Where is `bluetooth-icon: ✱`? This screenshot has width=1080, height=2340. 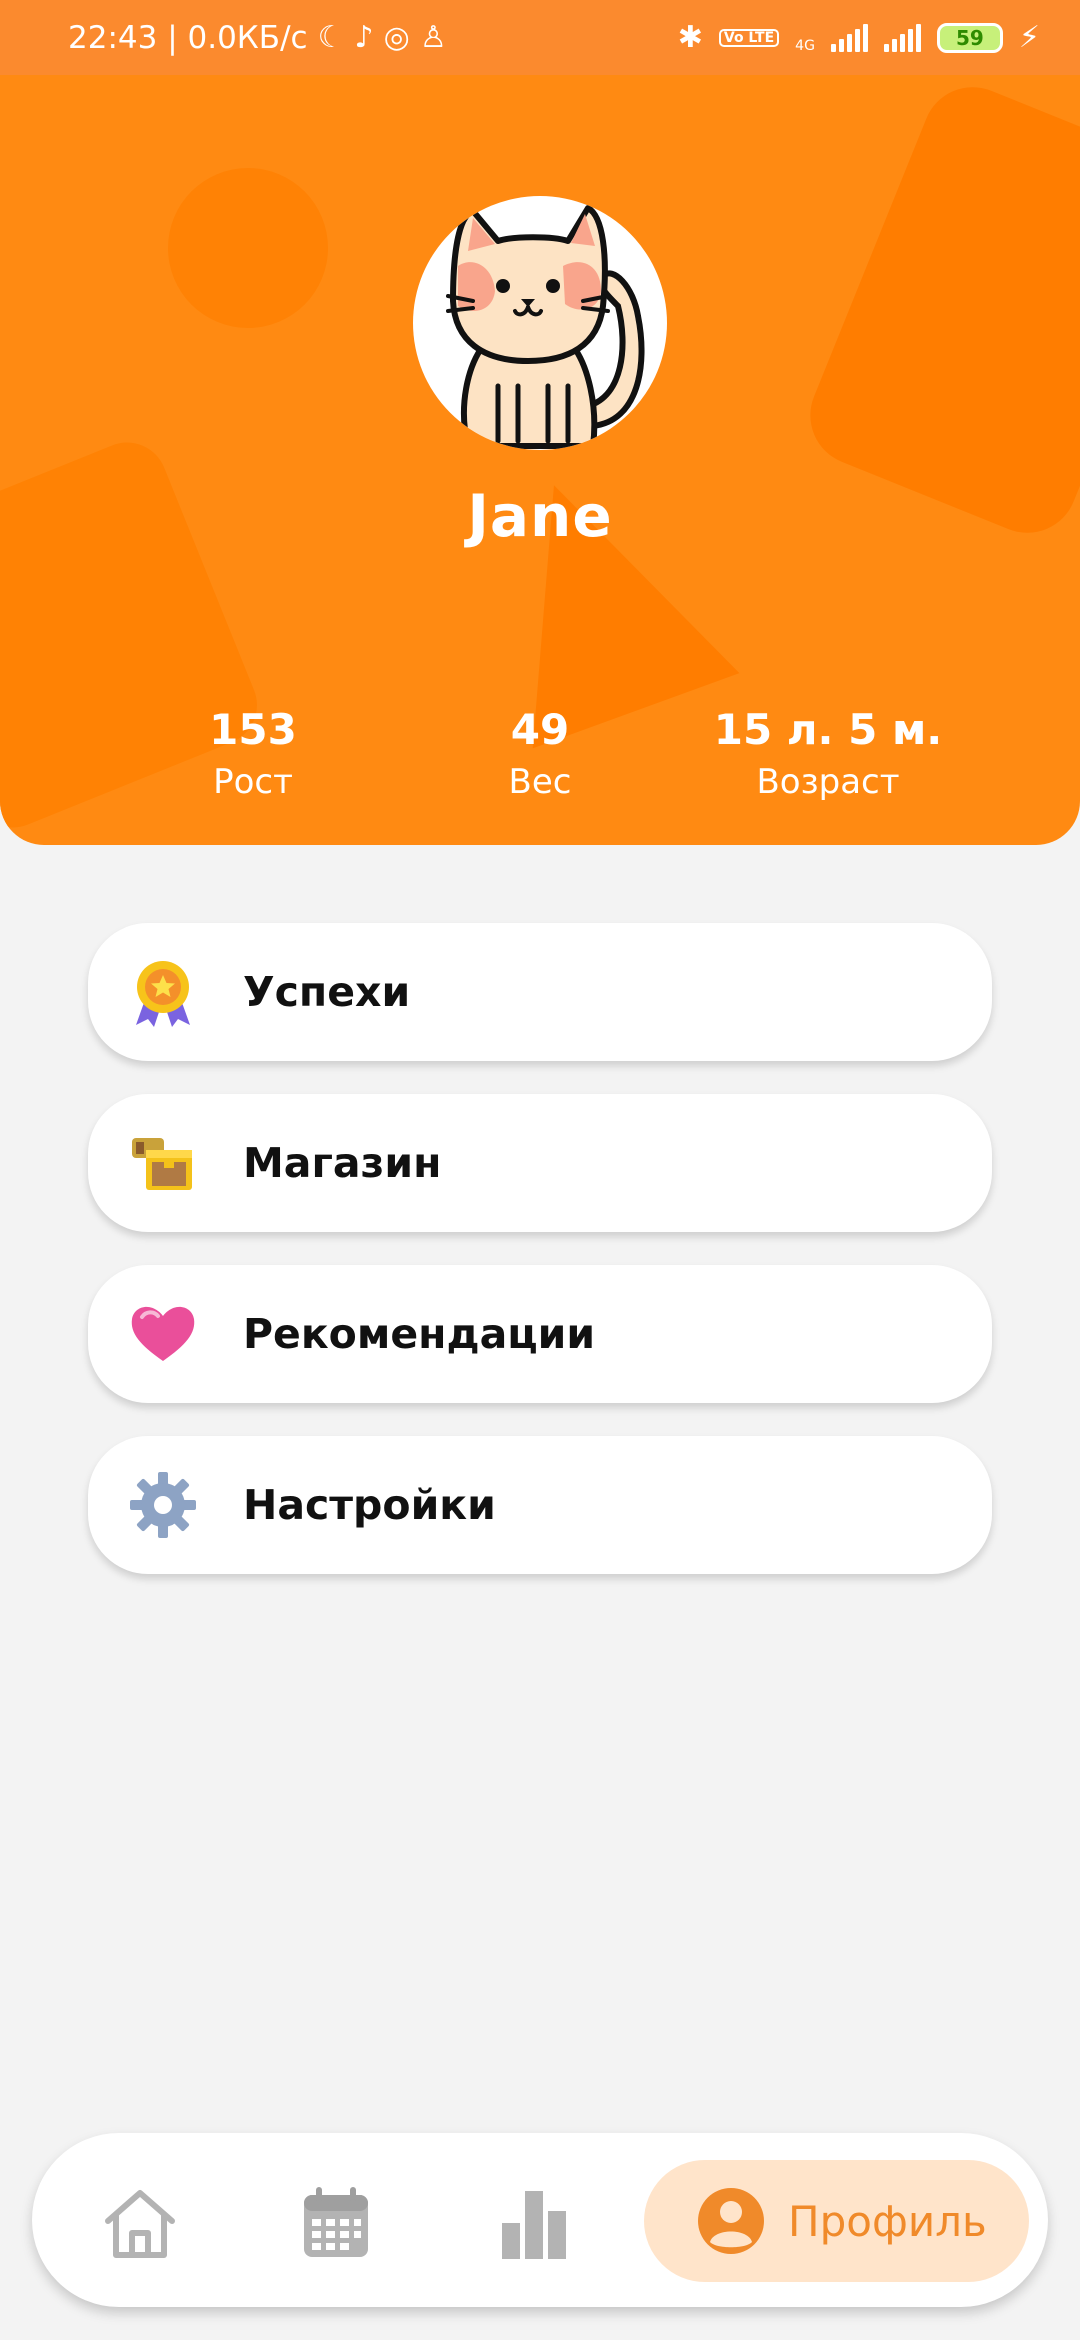
bluetooth-icon: ✱ is located at coordinates (690, 37).